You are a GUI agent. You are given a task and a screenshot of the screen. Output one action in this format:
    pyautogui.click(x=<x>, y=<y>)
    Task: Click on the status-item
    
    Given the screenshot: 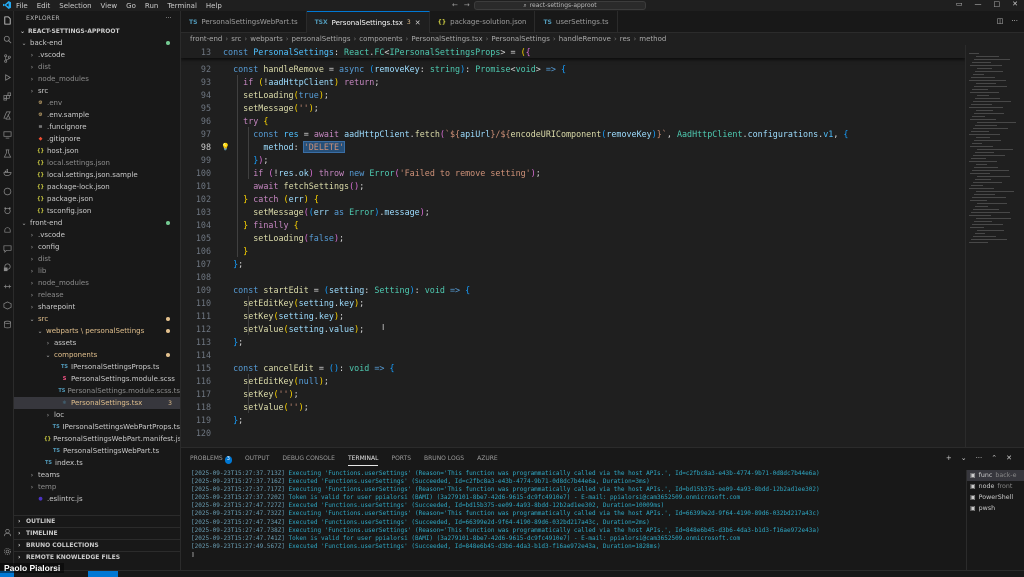 What is the action you would take?
    pyautogui.click(x=103, y=574)
    